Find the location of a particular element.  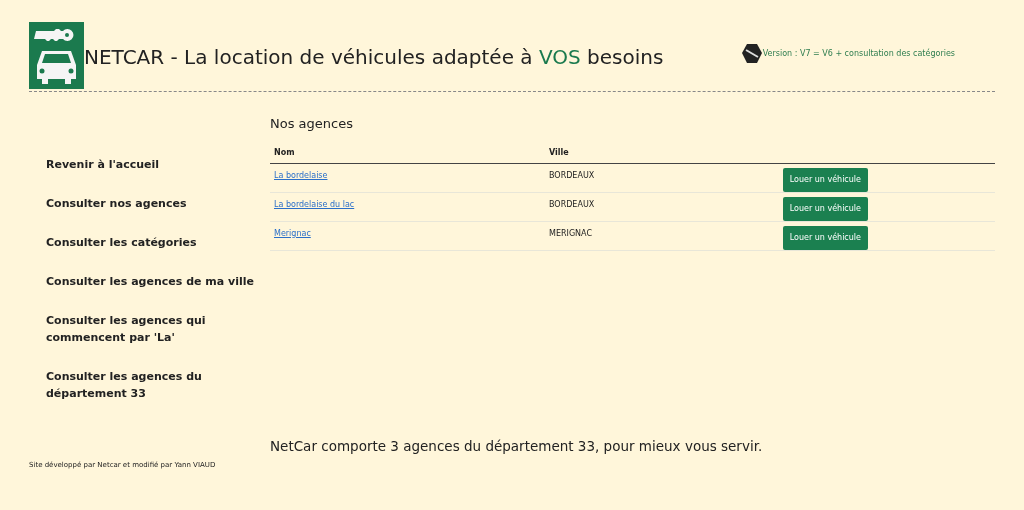

car-key-logo is located at coordinates (56, 55).